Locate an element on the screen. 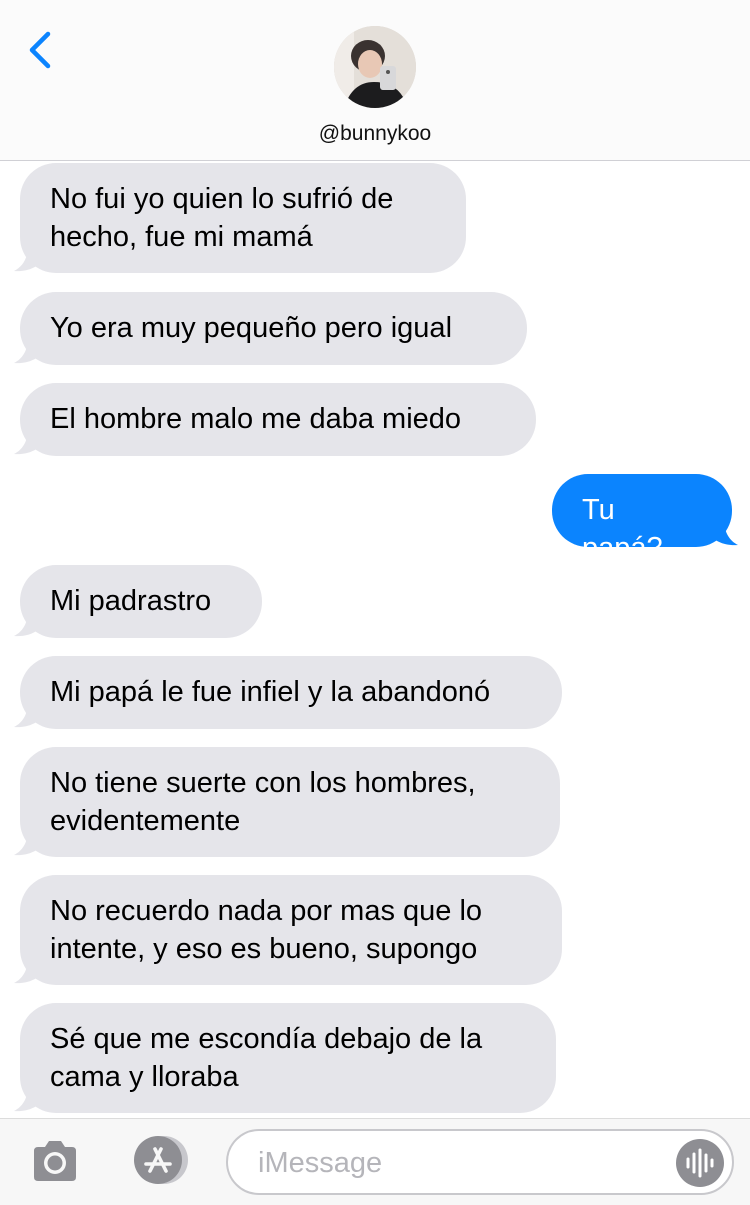  incoming-message: Mi padrastro is located at coordinates (141, 601).